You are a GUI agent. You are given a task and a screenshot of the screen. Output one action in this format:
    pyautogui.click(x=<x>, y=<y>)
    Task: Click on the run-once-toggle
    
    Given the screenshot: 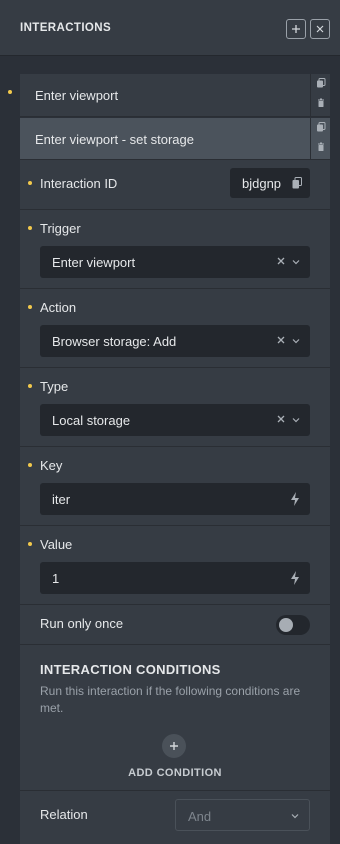 What is the action you would take?
    pyautogui.click(x=293, y=625)
    